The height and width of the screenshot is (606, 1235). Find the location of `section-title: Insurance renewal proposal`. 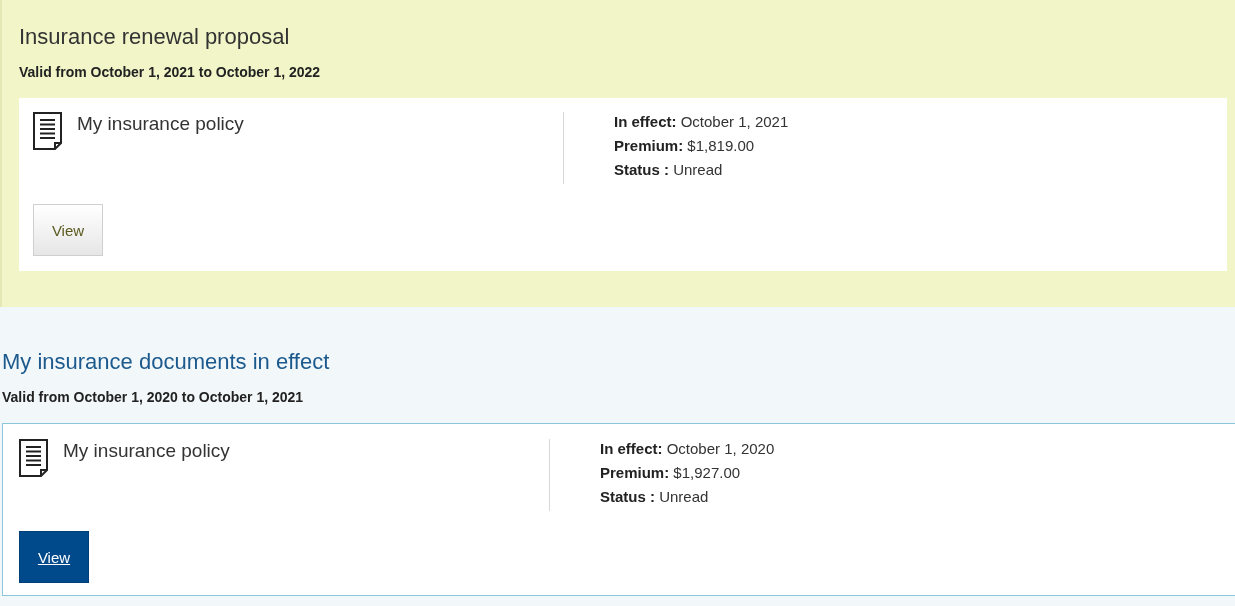

section-title: Insurance renewal proposal is located at coordinates (155, 37).